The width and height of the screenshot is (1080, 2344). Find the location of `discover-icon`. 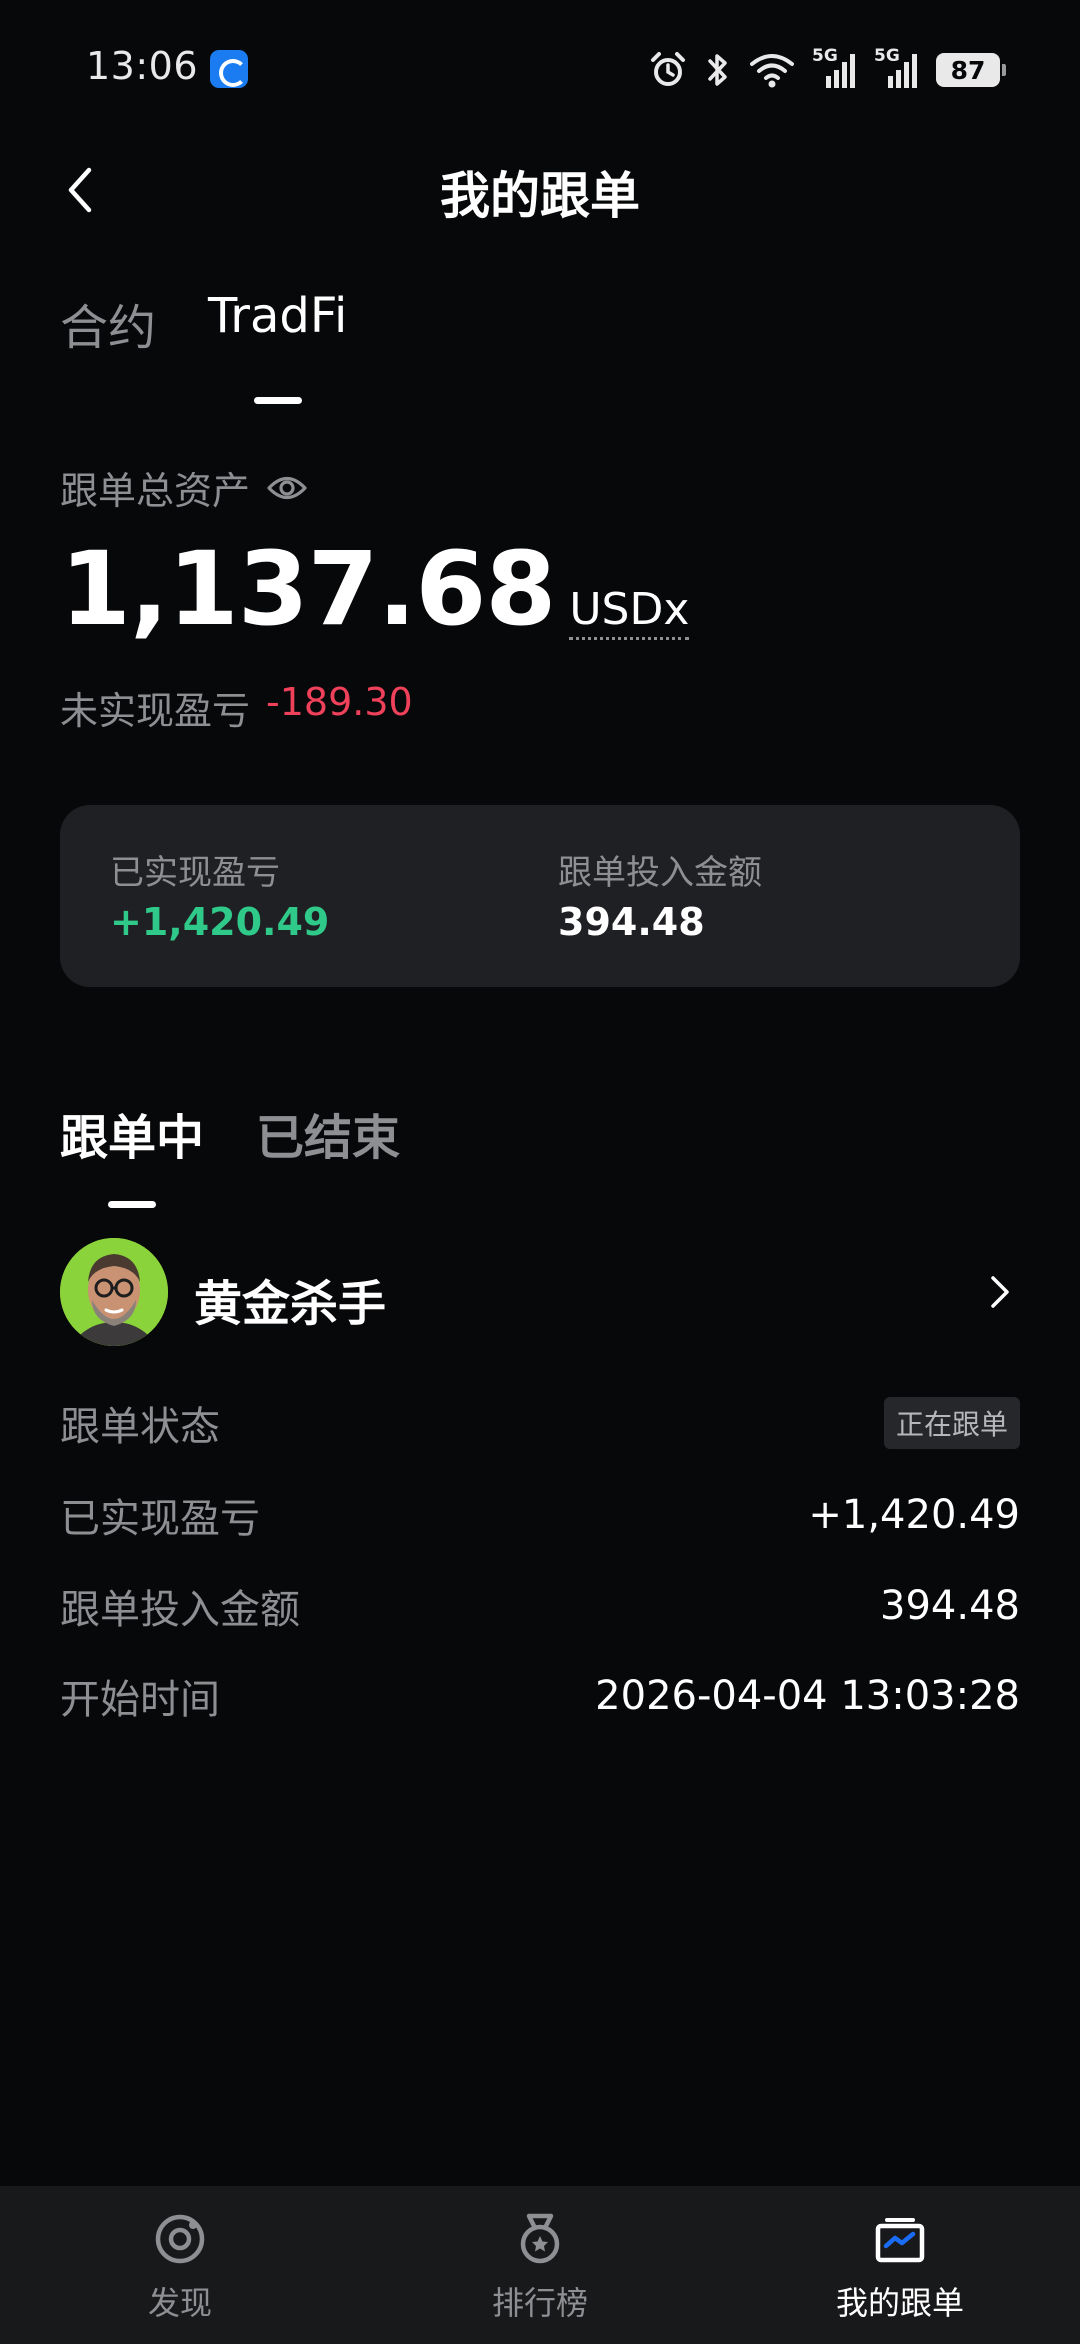

discover-icon is located at coordinates (180, 2239).